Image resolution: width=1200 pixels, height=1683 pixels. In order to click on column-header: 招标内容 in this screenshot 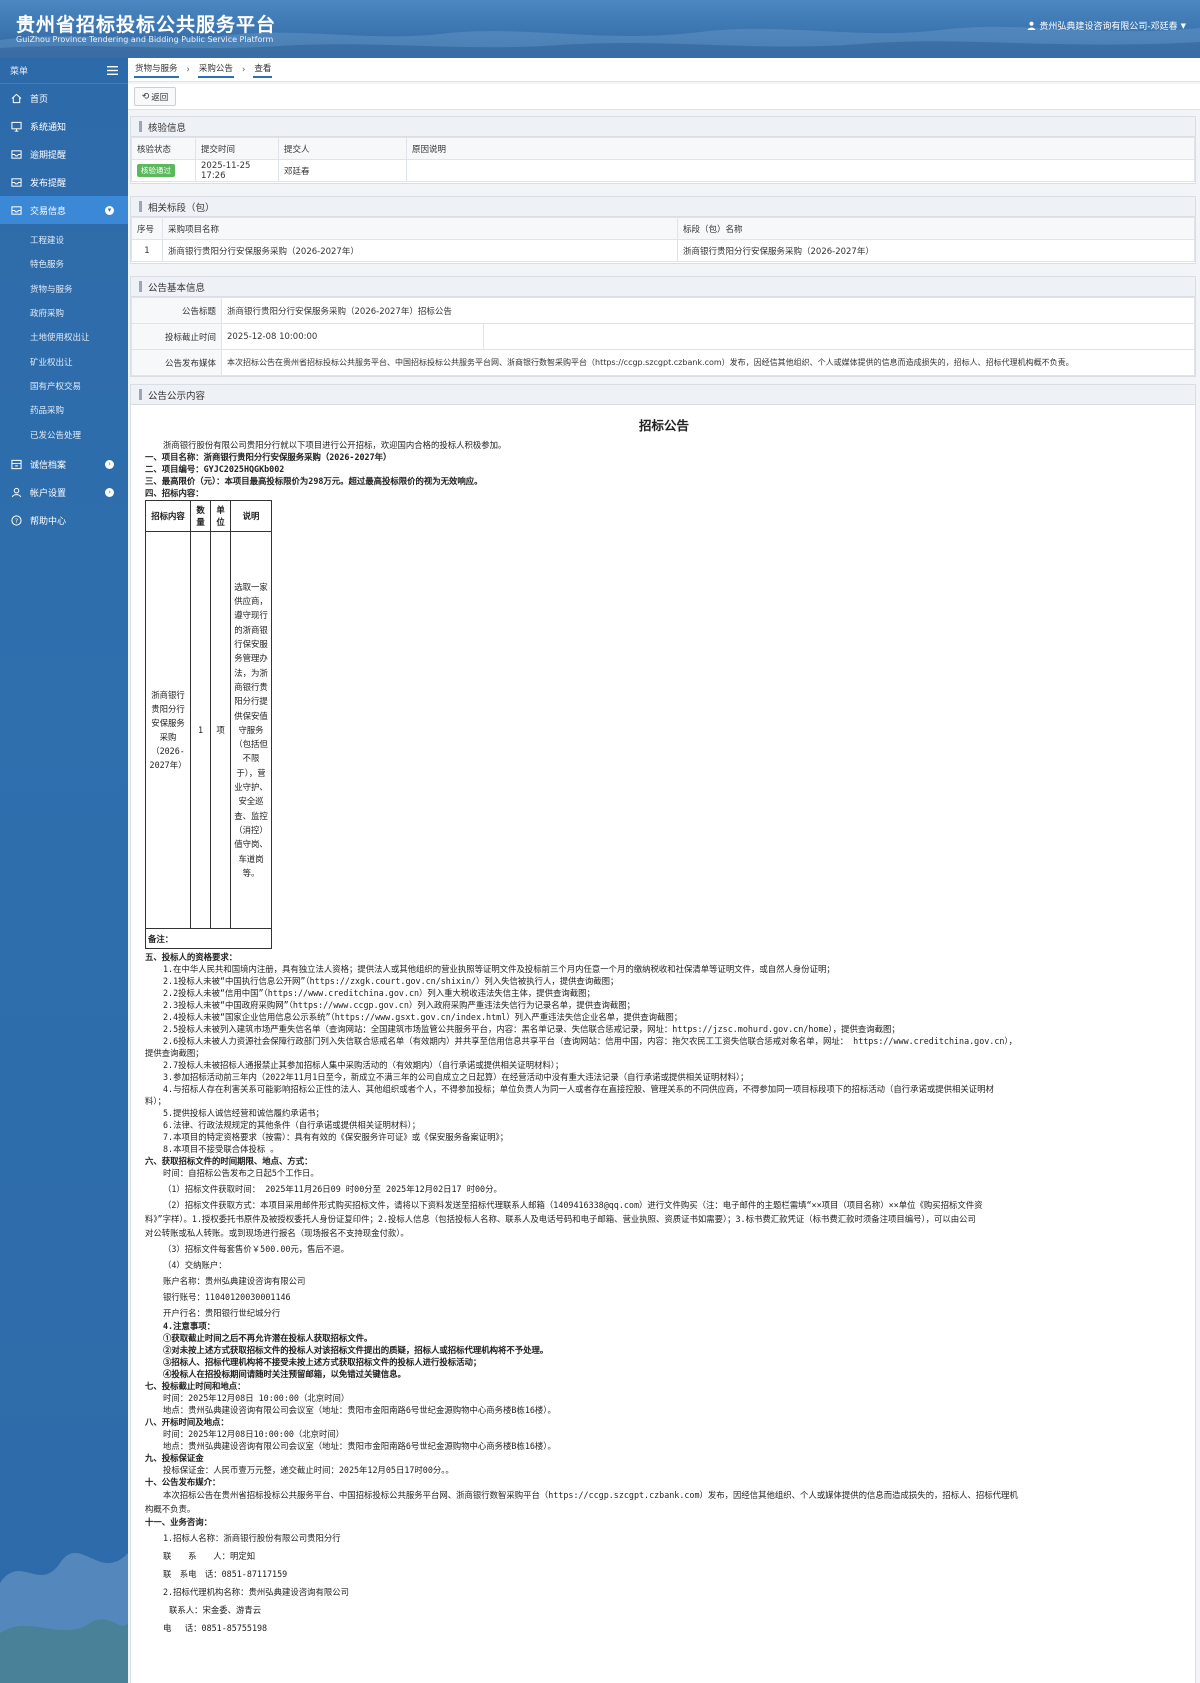, I will do `click(168, 516)`.